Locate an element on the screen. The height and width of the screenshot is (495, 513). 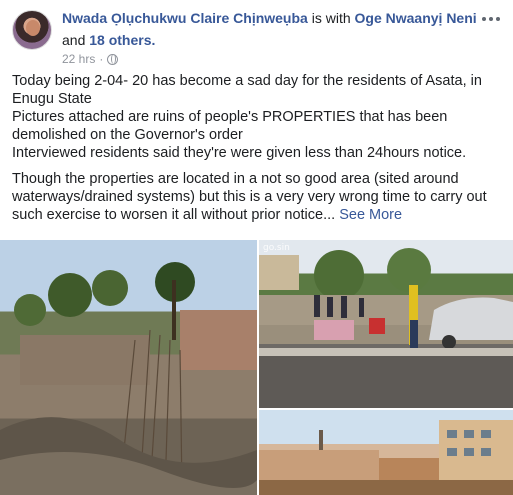
photo-3-illustration is located at coordinates (386, 457).